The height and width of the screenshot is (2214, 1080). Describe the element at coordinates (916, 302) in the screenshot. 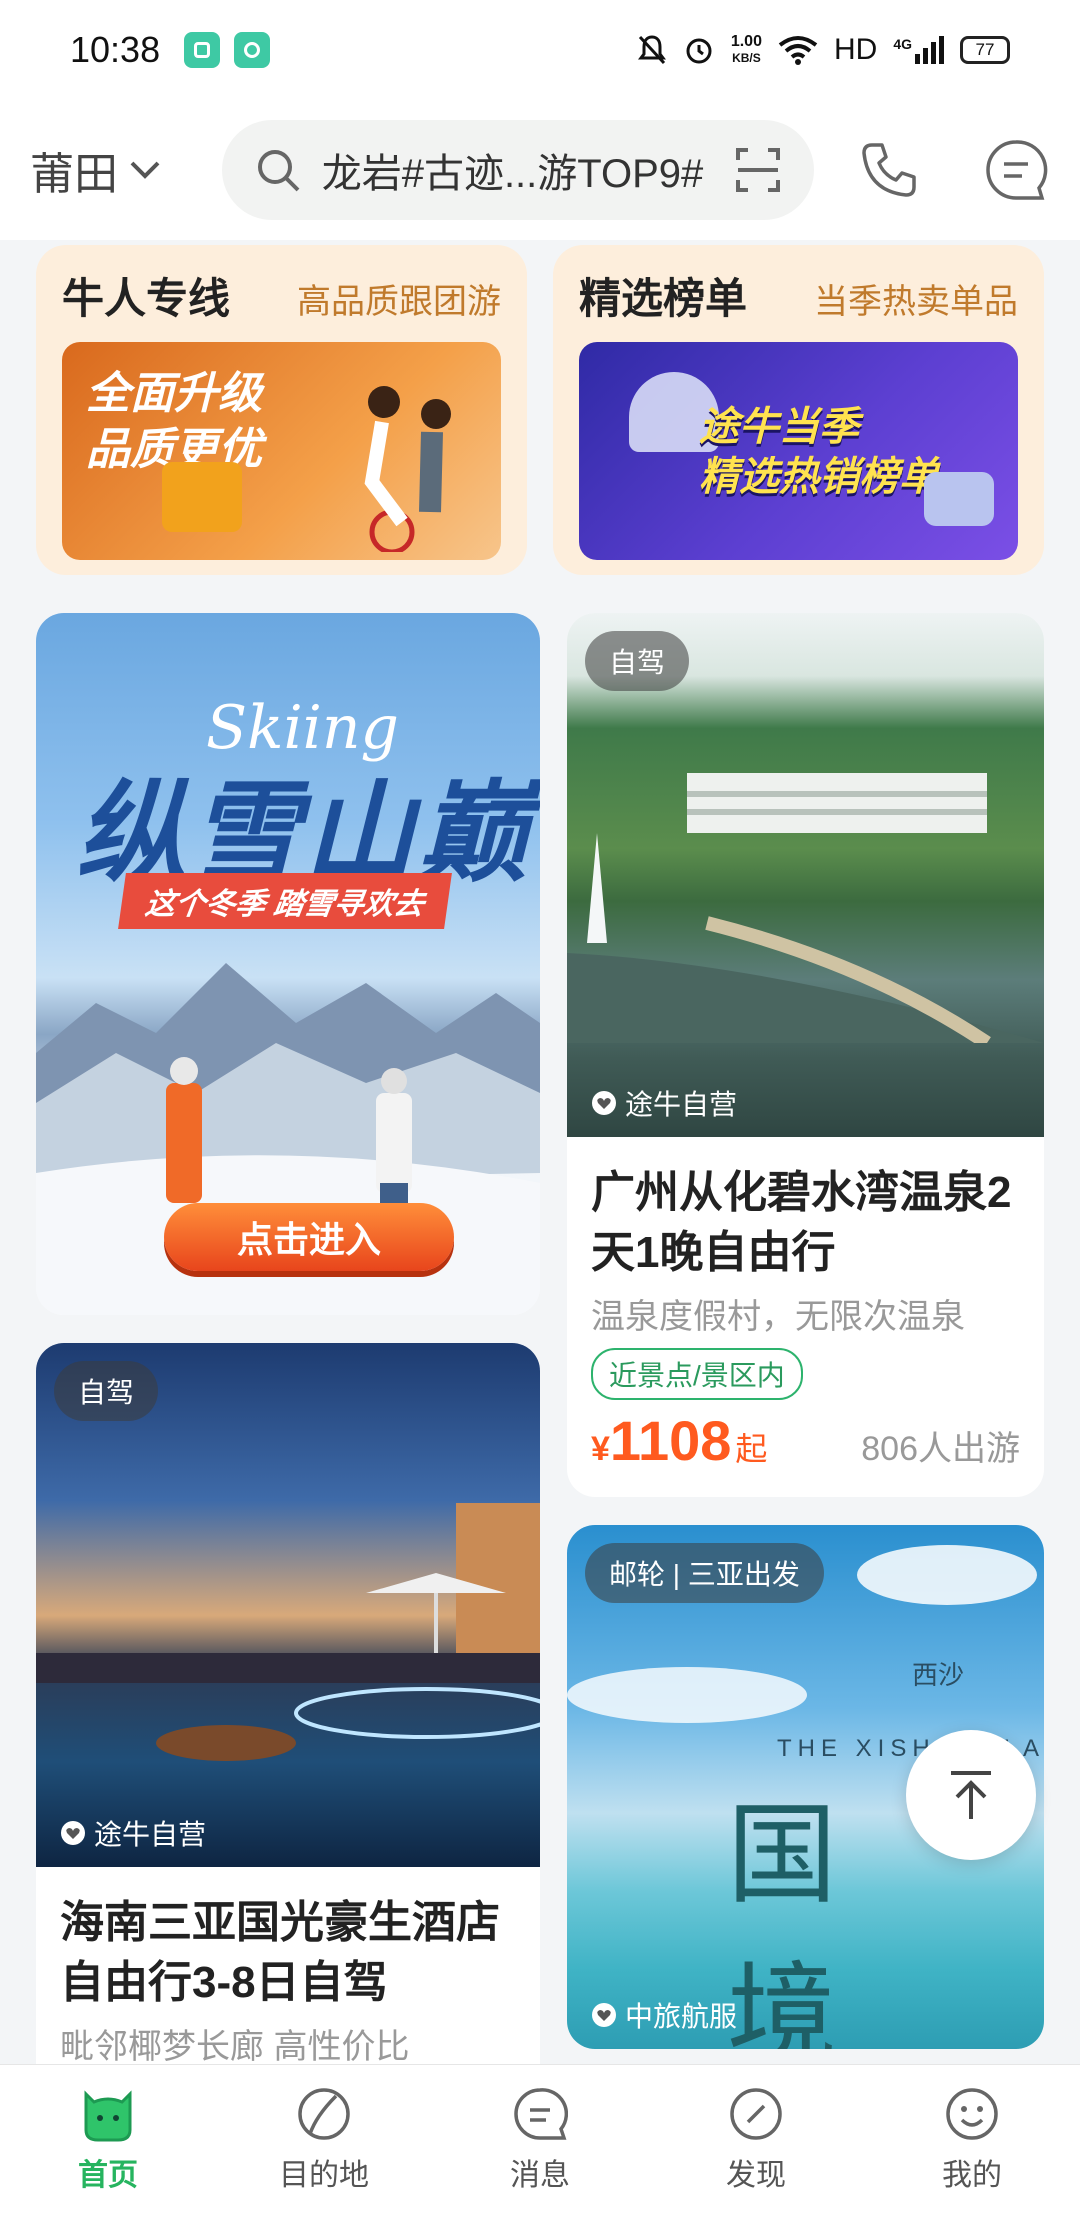

I see `promo-subtitle: 当季热卖单品` at that location.